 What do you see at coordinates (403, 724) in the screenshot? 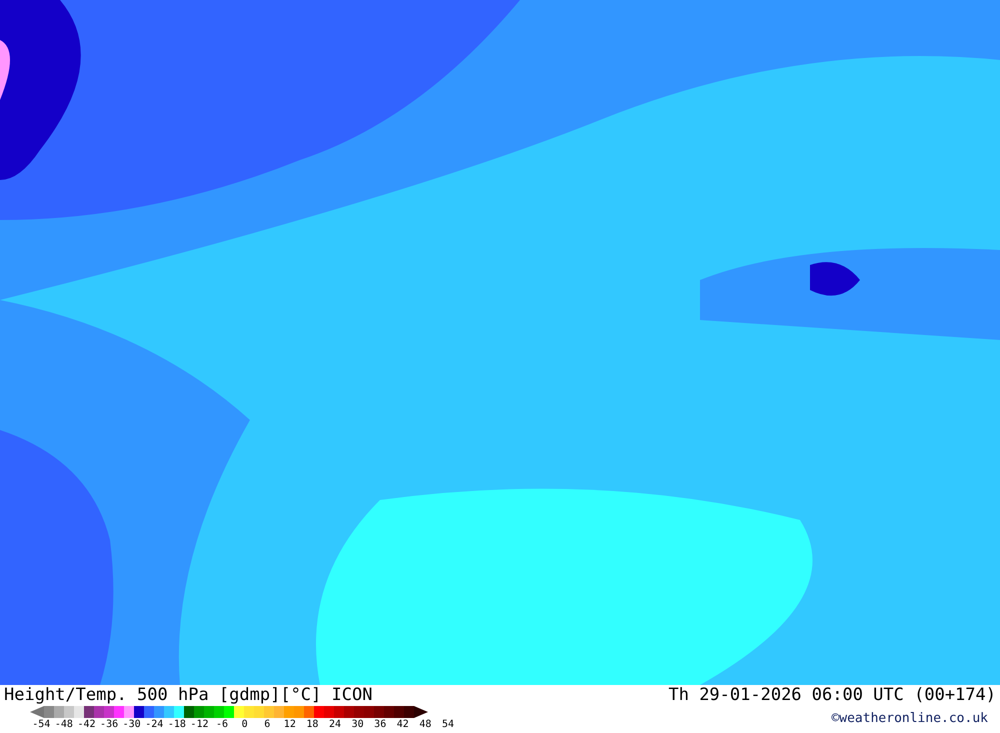
I see `scale-label: 42` at bounding box center [403, 724].